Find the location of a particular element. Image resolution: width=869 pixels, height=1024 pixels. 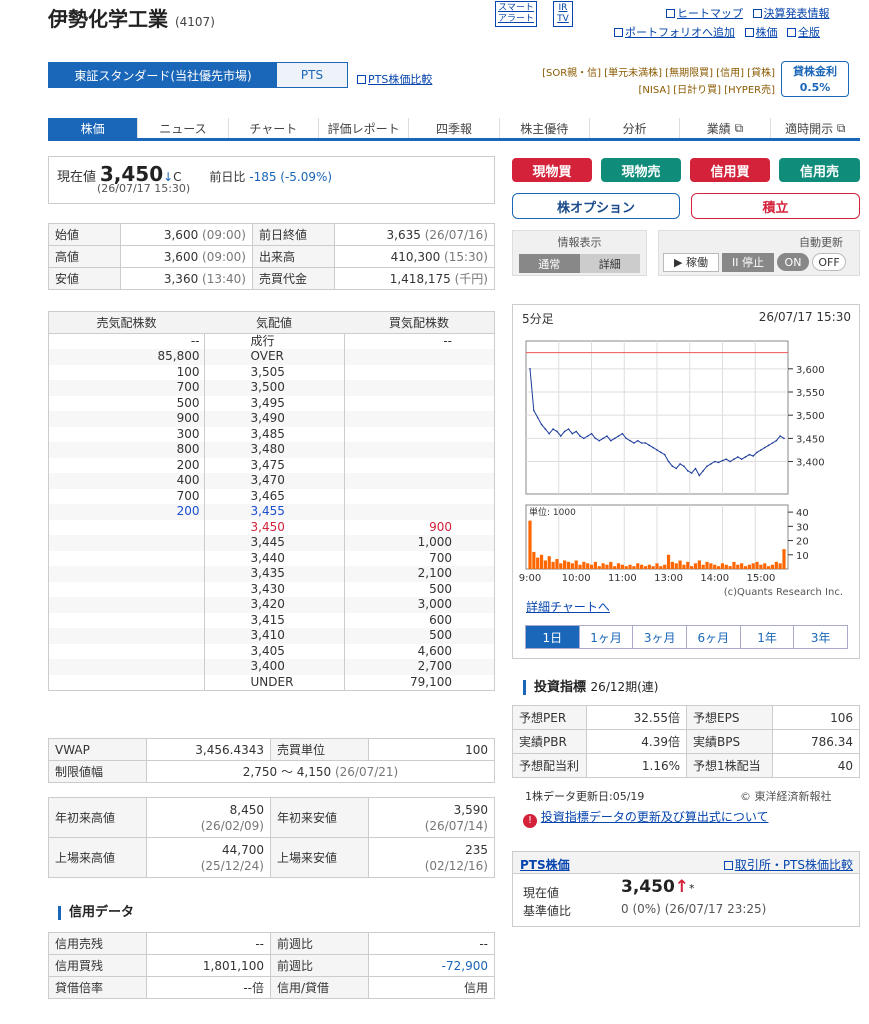

board-price: 3,490 is located at coordinates (274, 419).